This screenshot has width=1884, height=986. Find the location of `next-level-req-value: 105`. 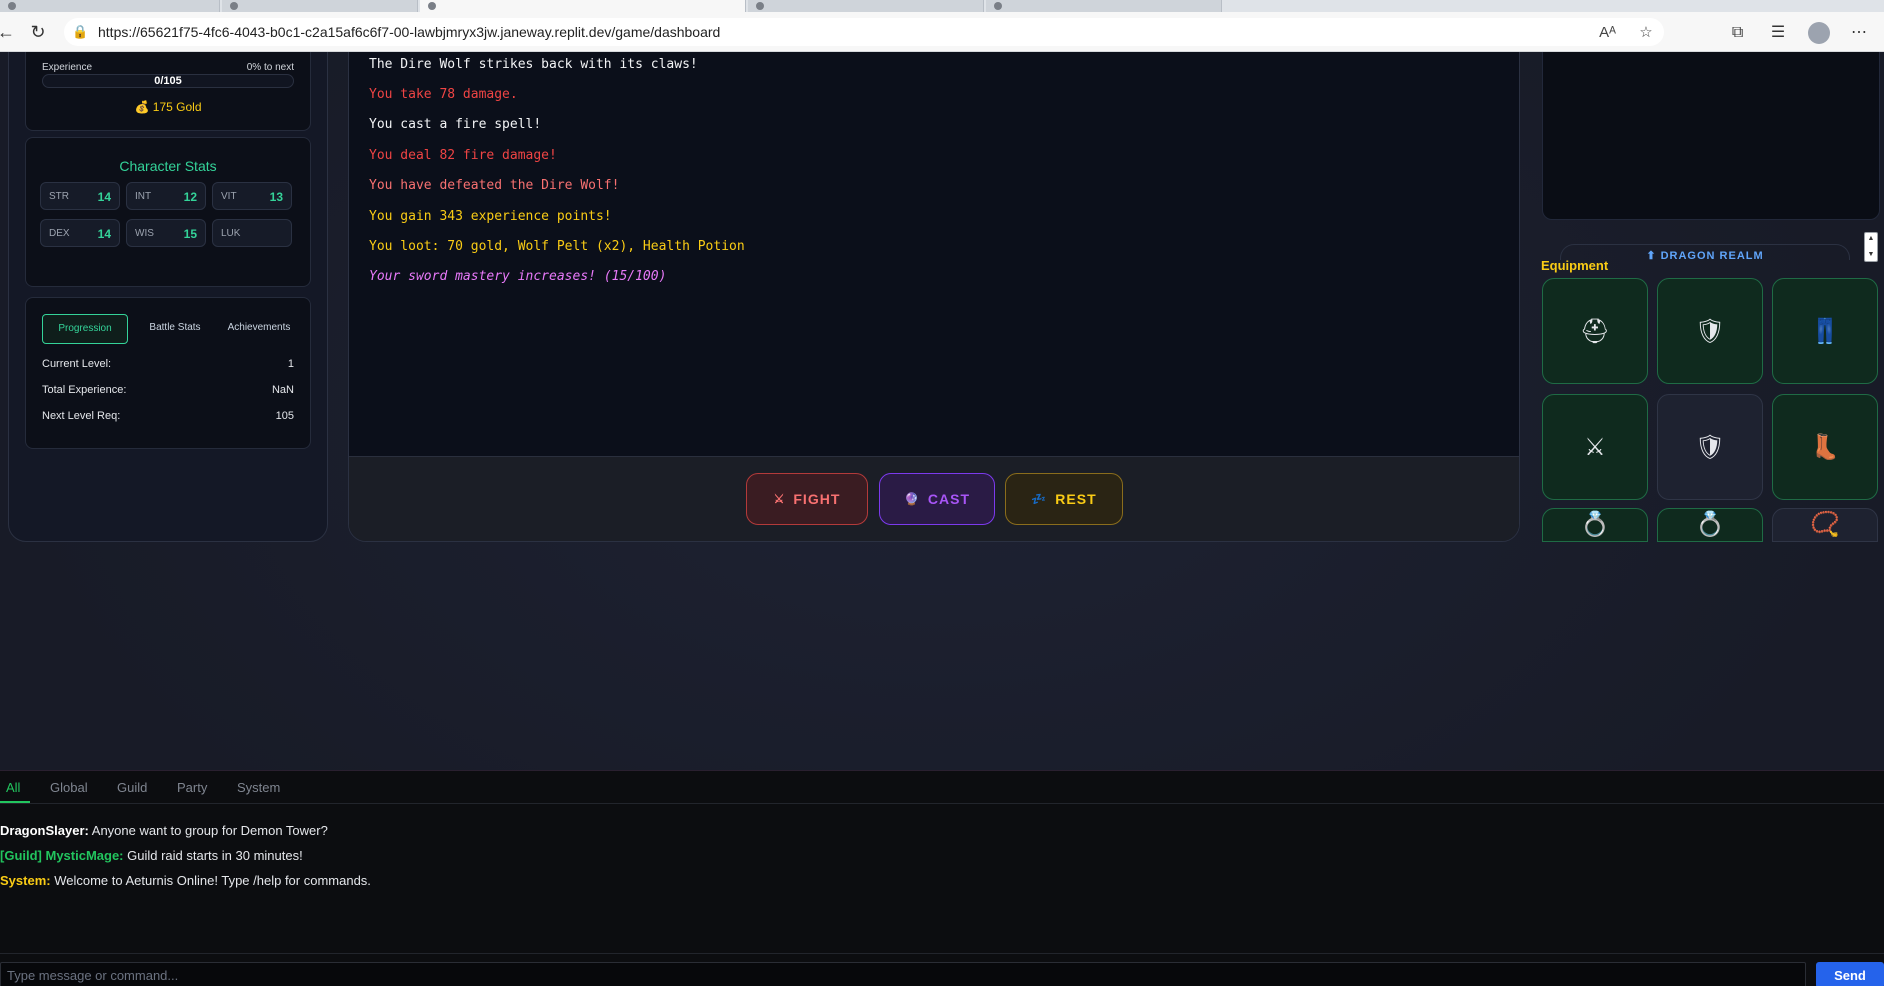

next-level-req-value: 105 is located at coordinates (284, 416).